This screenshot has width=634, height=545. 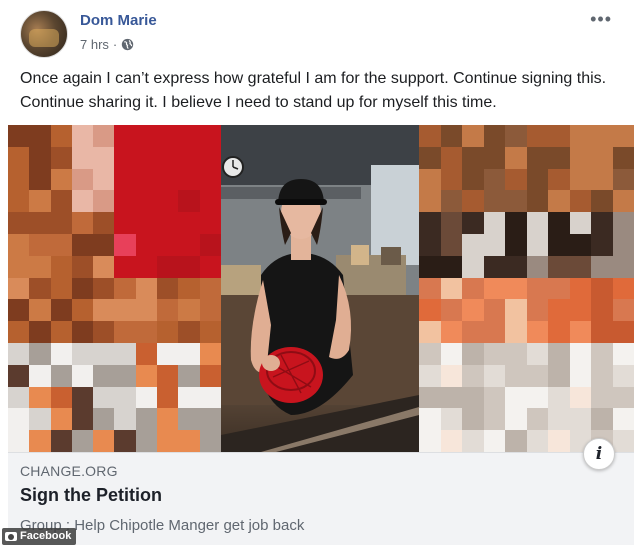 I want to click on post-time: 7 hrs, so click(x=94, y=44).